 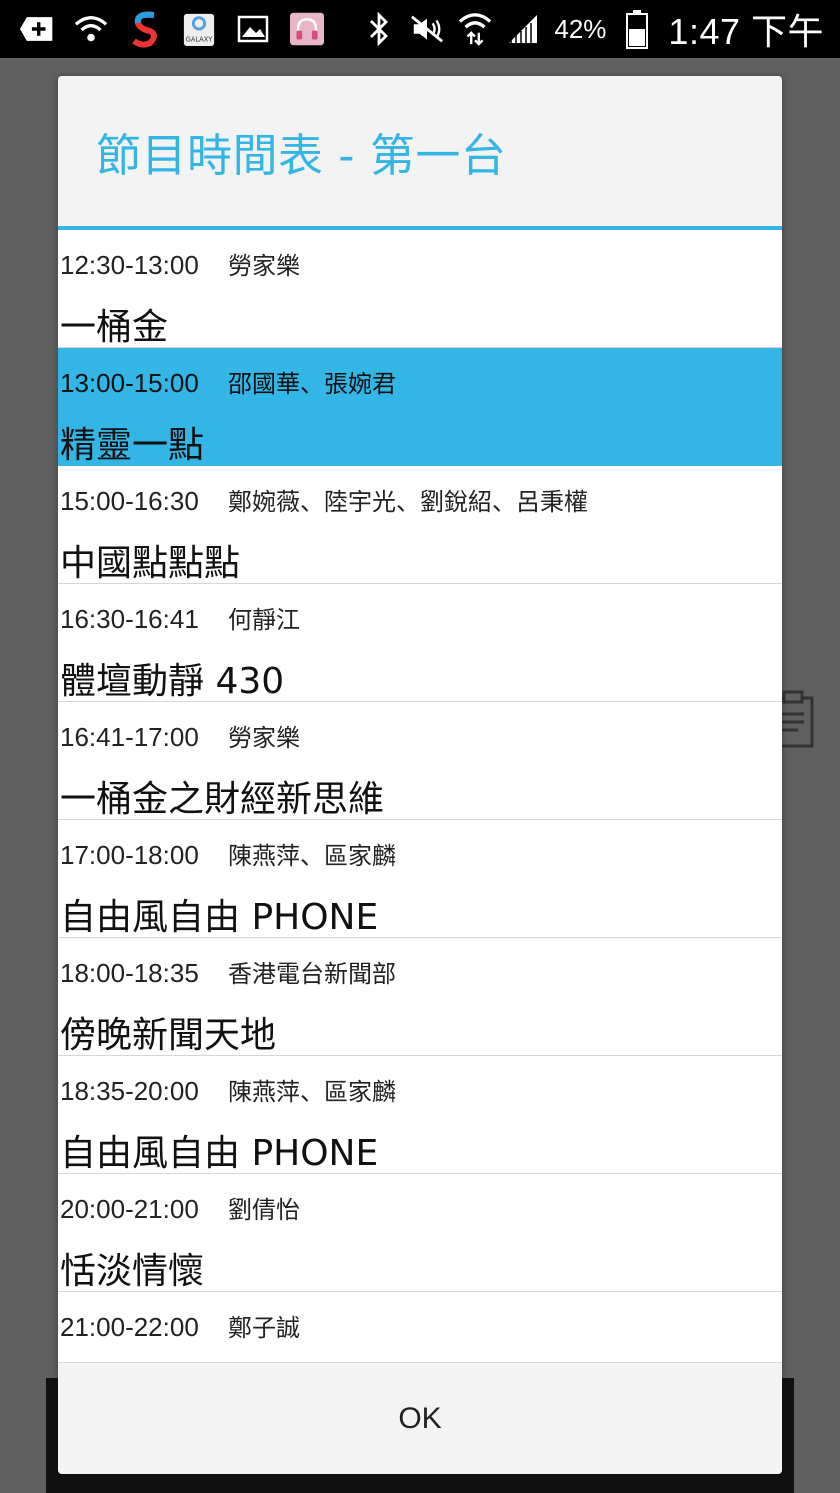 I want to click on s-app-icon, so click(x=145, y=29).